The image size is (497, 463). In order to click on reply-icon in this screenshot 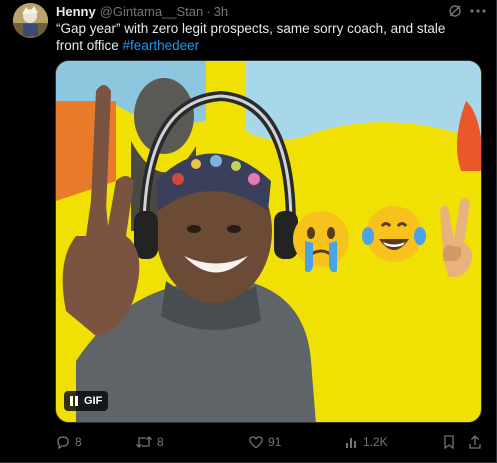, I will do `click(63, 443)`.